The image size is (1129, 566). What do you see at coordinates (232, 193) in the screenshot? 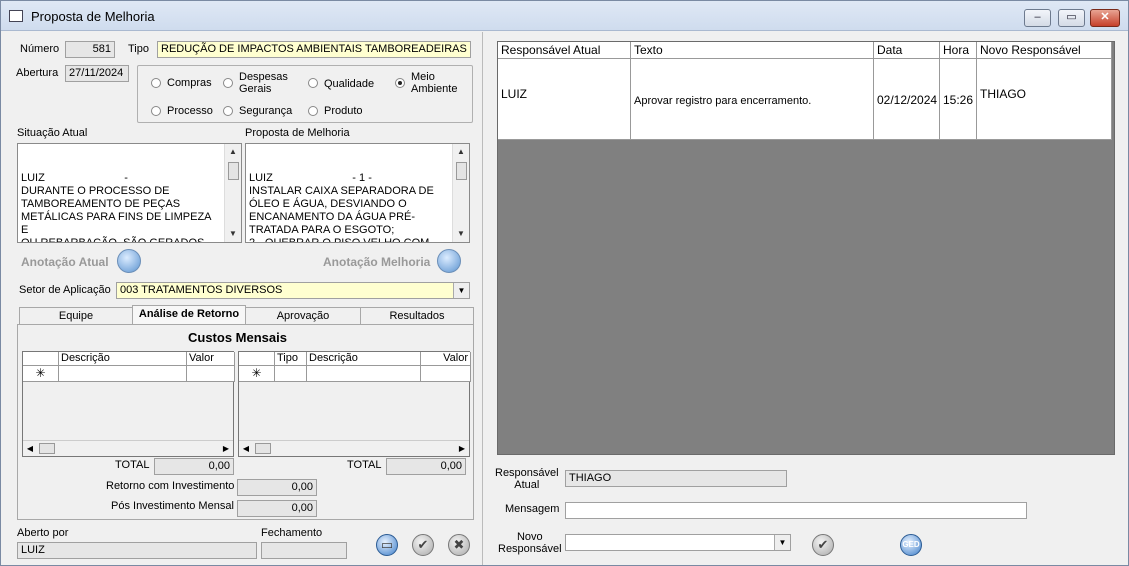
I see `situacao-scrollbar: ▲ ▼` at bounding box center [232, 193].